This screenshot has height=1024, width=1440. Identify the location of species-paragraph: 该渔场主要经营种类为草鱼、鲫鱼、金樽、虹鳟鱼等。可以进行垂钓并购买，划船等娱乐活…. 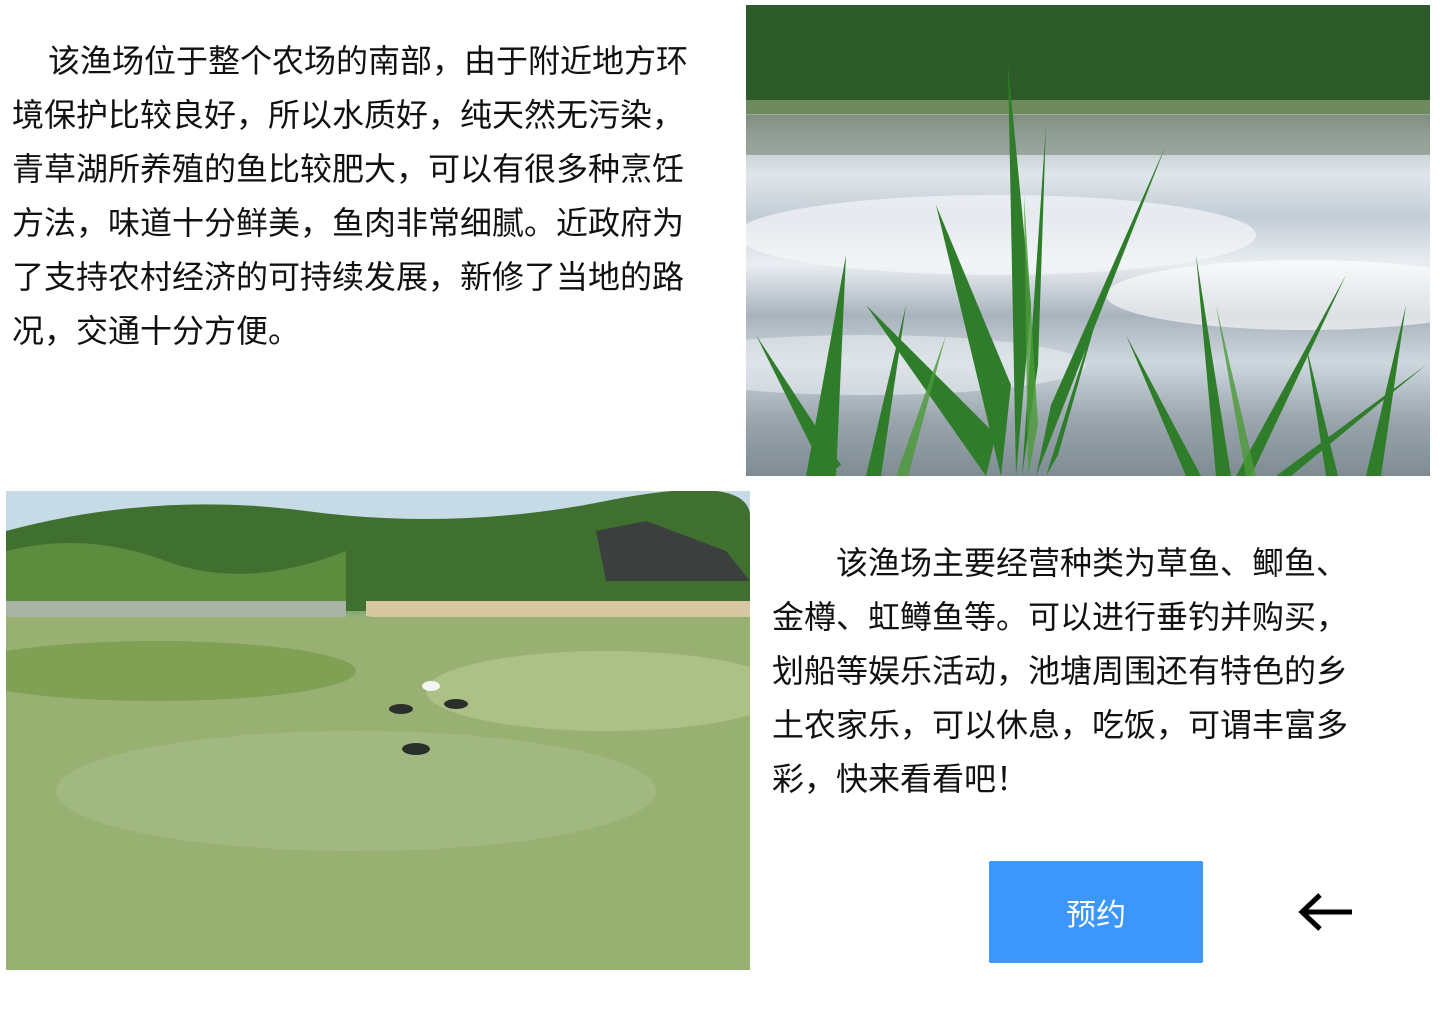
(1060, 671).